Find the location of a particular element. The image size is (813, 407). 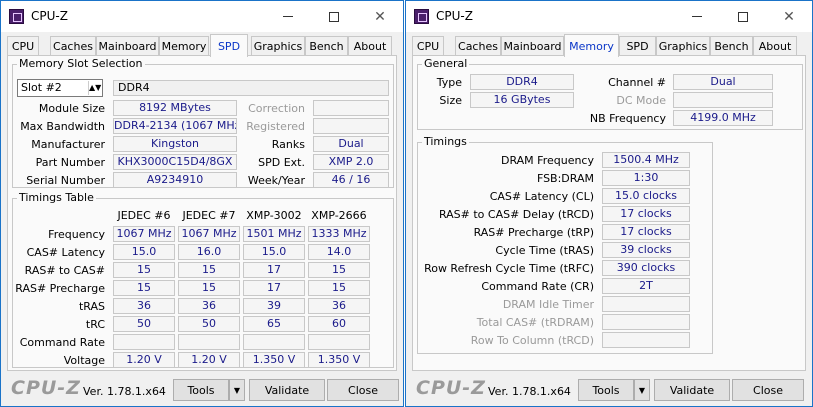

timing-row-label: RAS# to CAS# is located at coordinates (64, 270).